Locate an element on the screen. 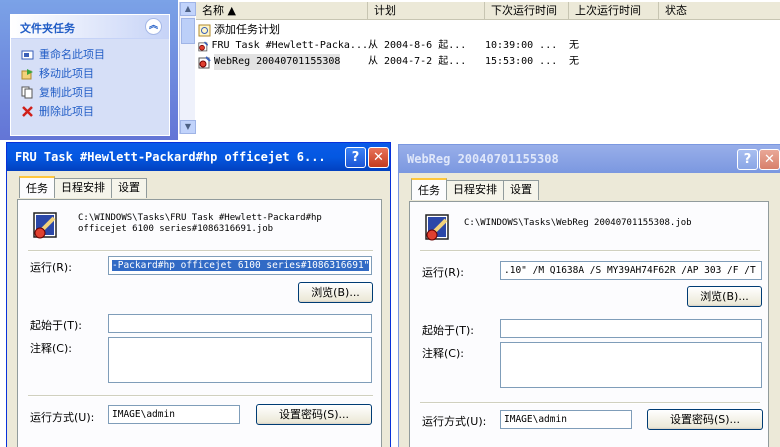 The height and width of the screenshot is (447, 780). list-scrollbar: ▲ ▼ is located at coordinates (187, 68).